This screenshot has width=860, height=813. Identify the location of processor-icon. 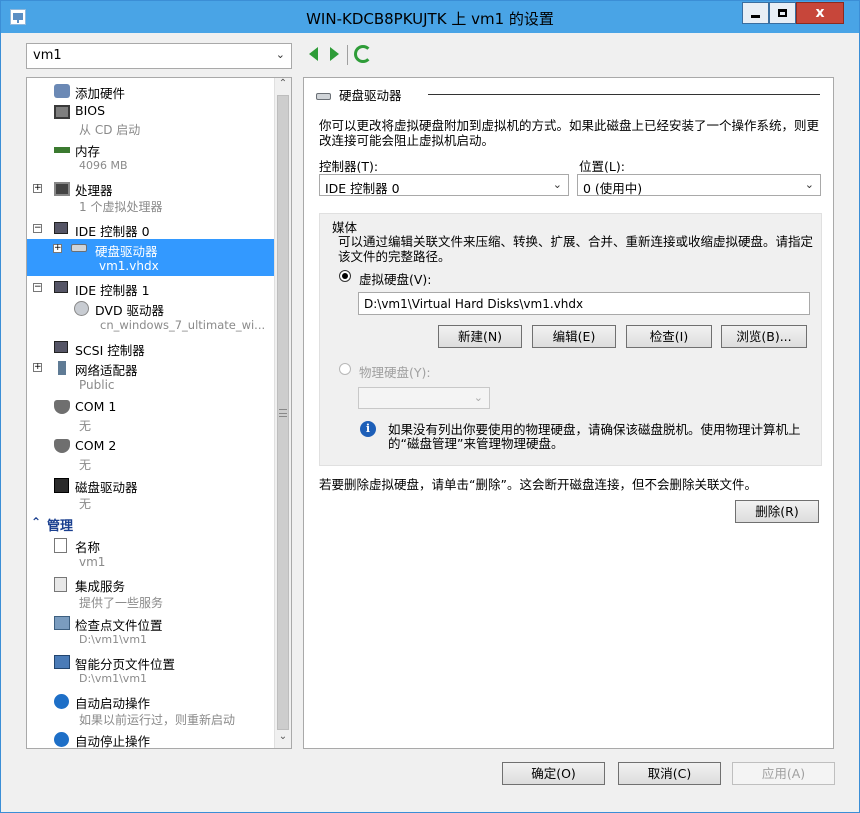
(62, 189).